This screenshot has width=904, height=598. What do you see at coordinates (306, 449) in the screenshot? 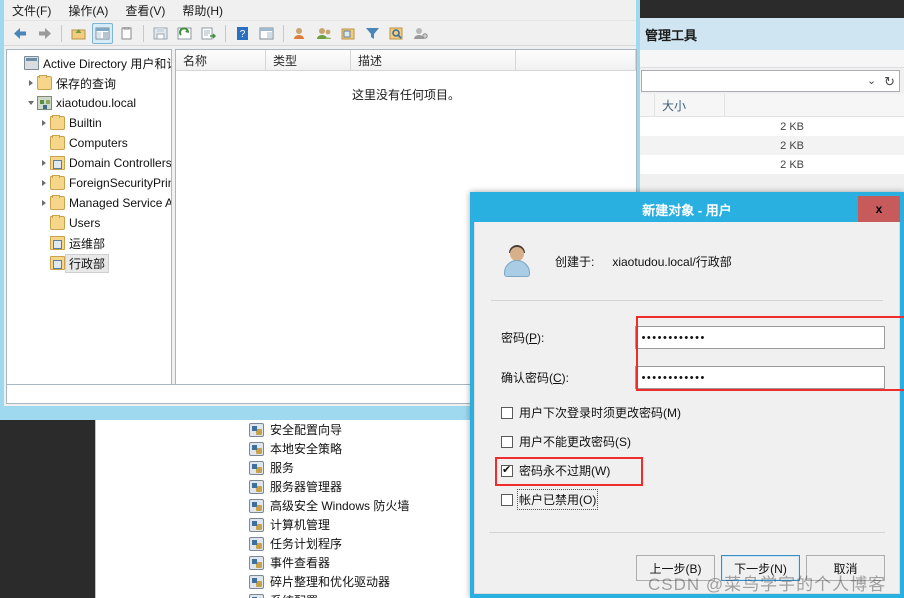
I see `admin-tool-label: 本地安全策略` at bounding box center [306, 449].